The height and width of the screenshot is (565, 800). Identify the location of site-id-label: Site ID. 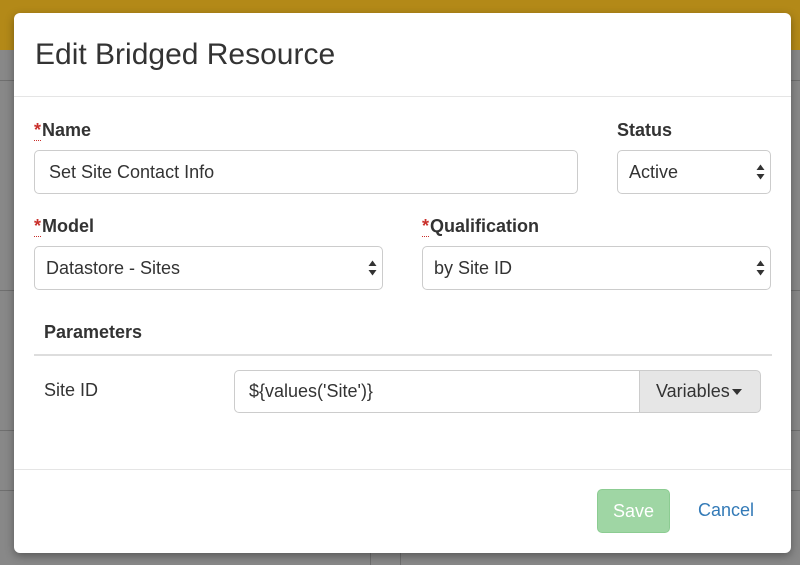
(71, 390).